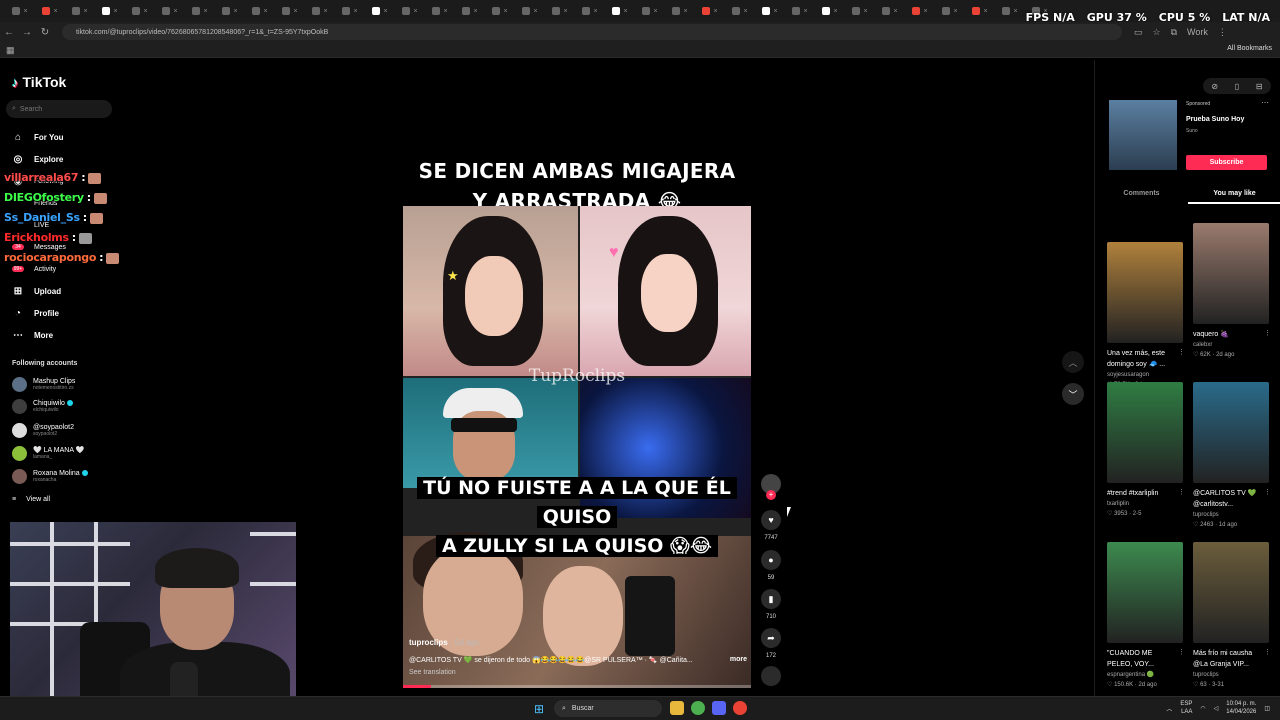 The height and width of the screenshot is (720, 1280). What do you see at coordinates (1234, 194) in the screenshot?
I see `tab-you-may-like: You may like` at bounding box center [1234, 194].